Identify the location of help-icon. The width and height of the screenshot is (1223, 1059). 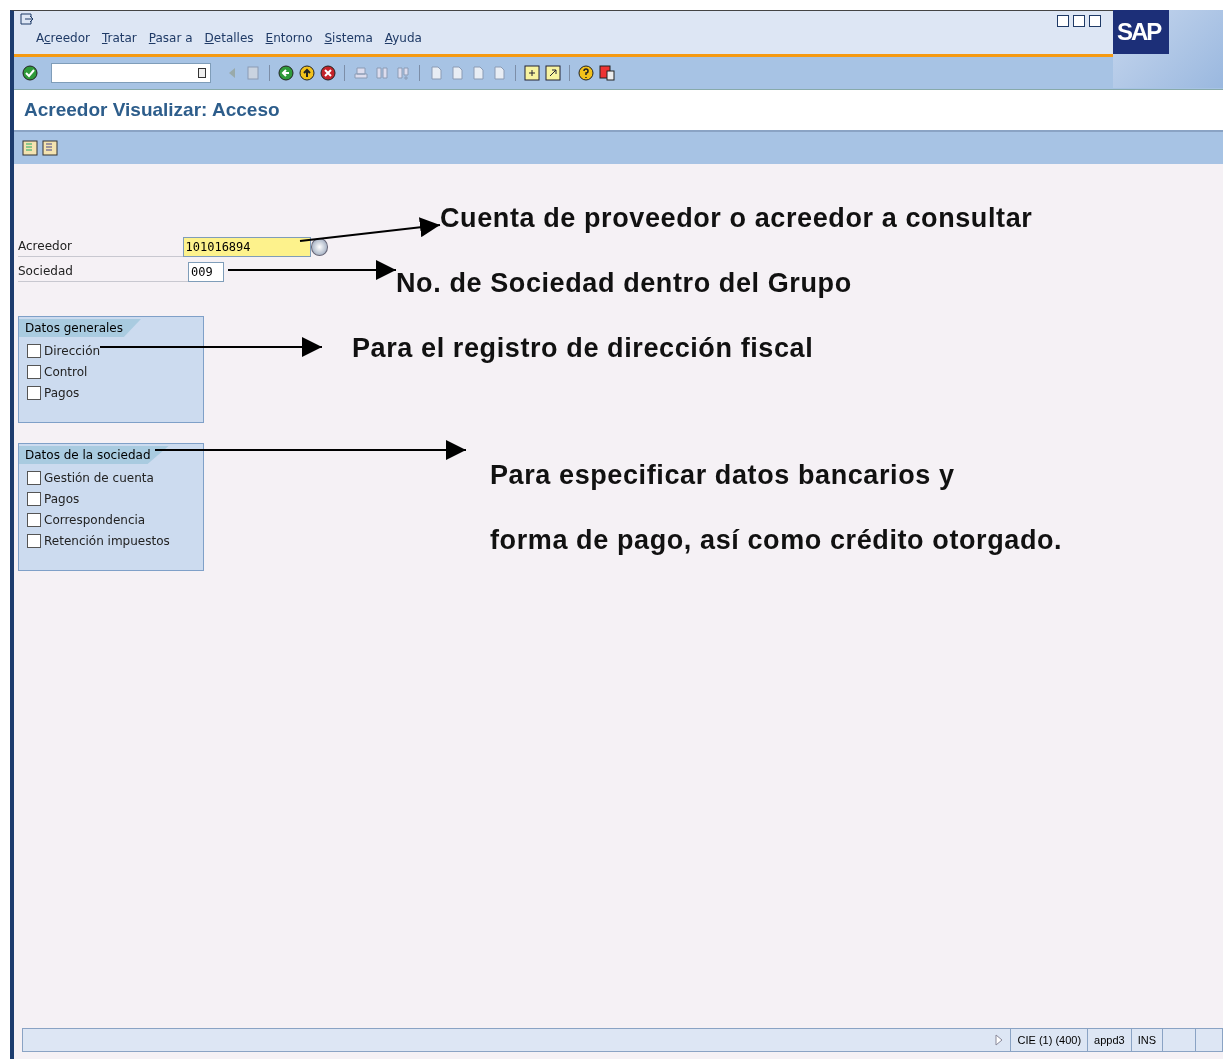
(586, 73).